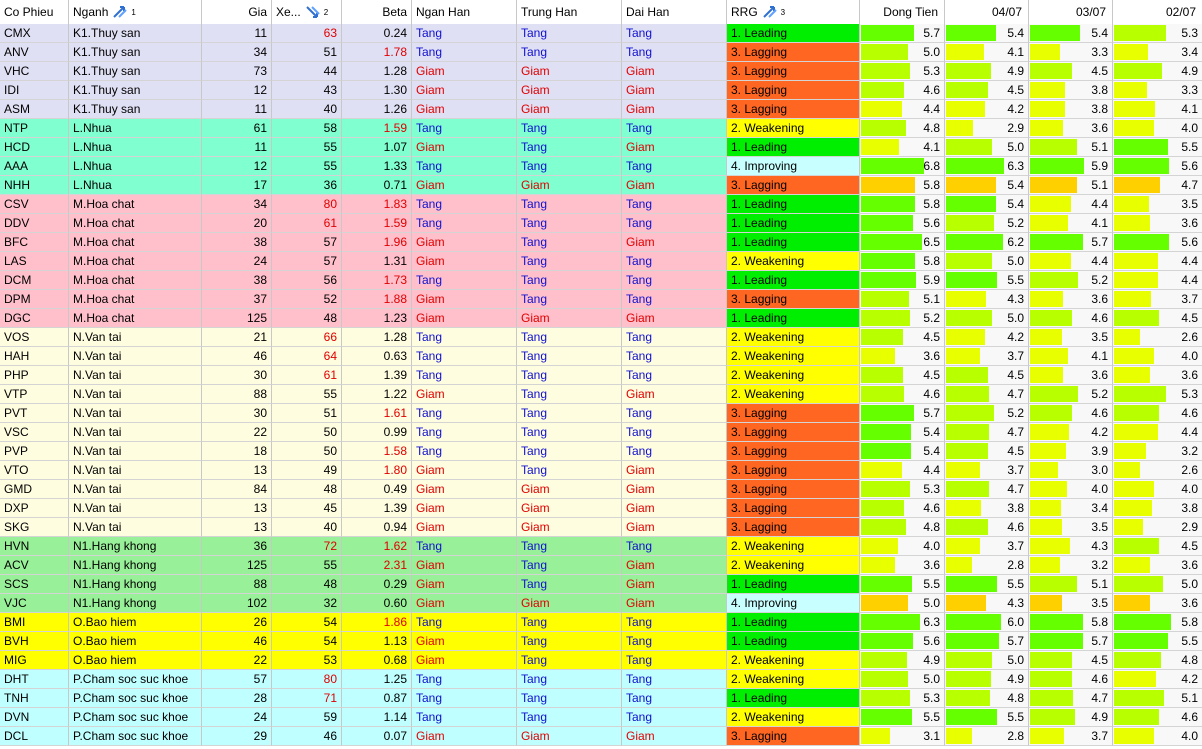  I want to click on cell-gia: 11, so click(237, 33).